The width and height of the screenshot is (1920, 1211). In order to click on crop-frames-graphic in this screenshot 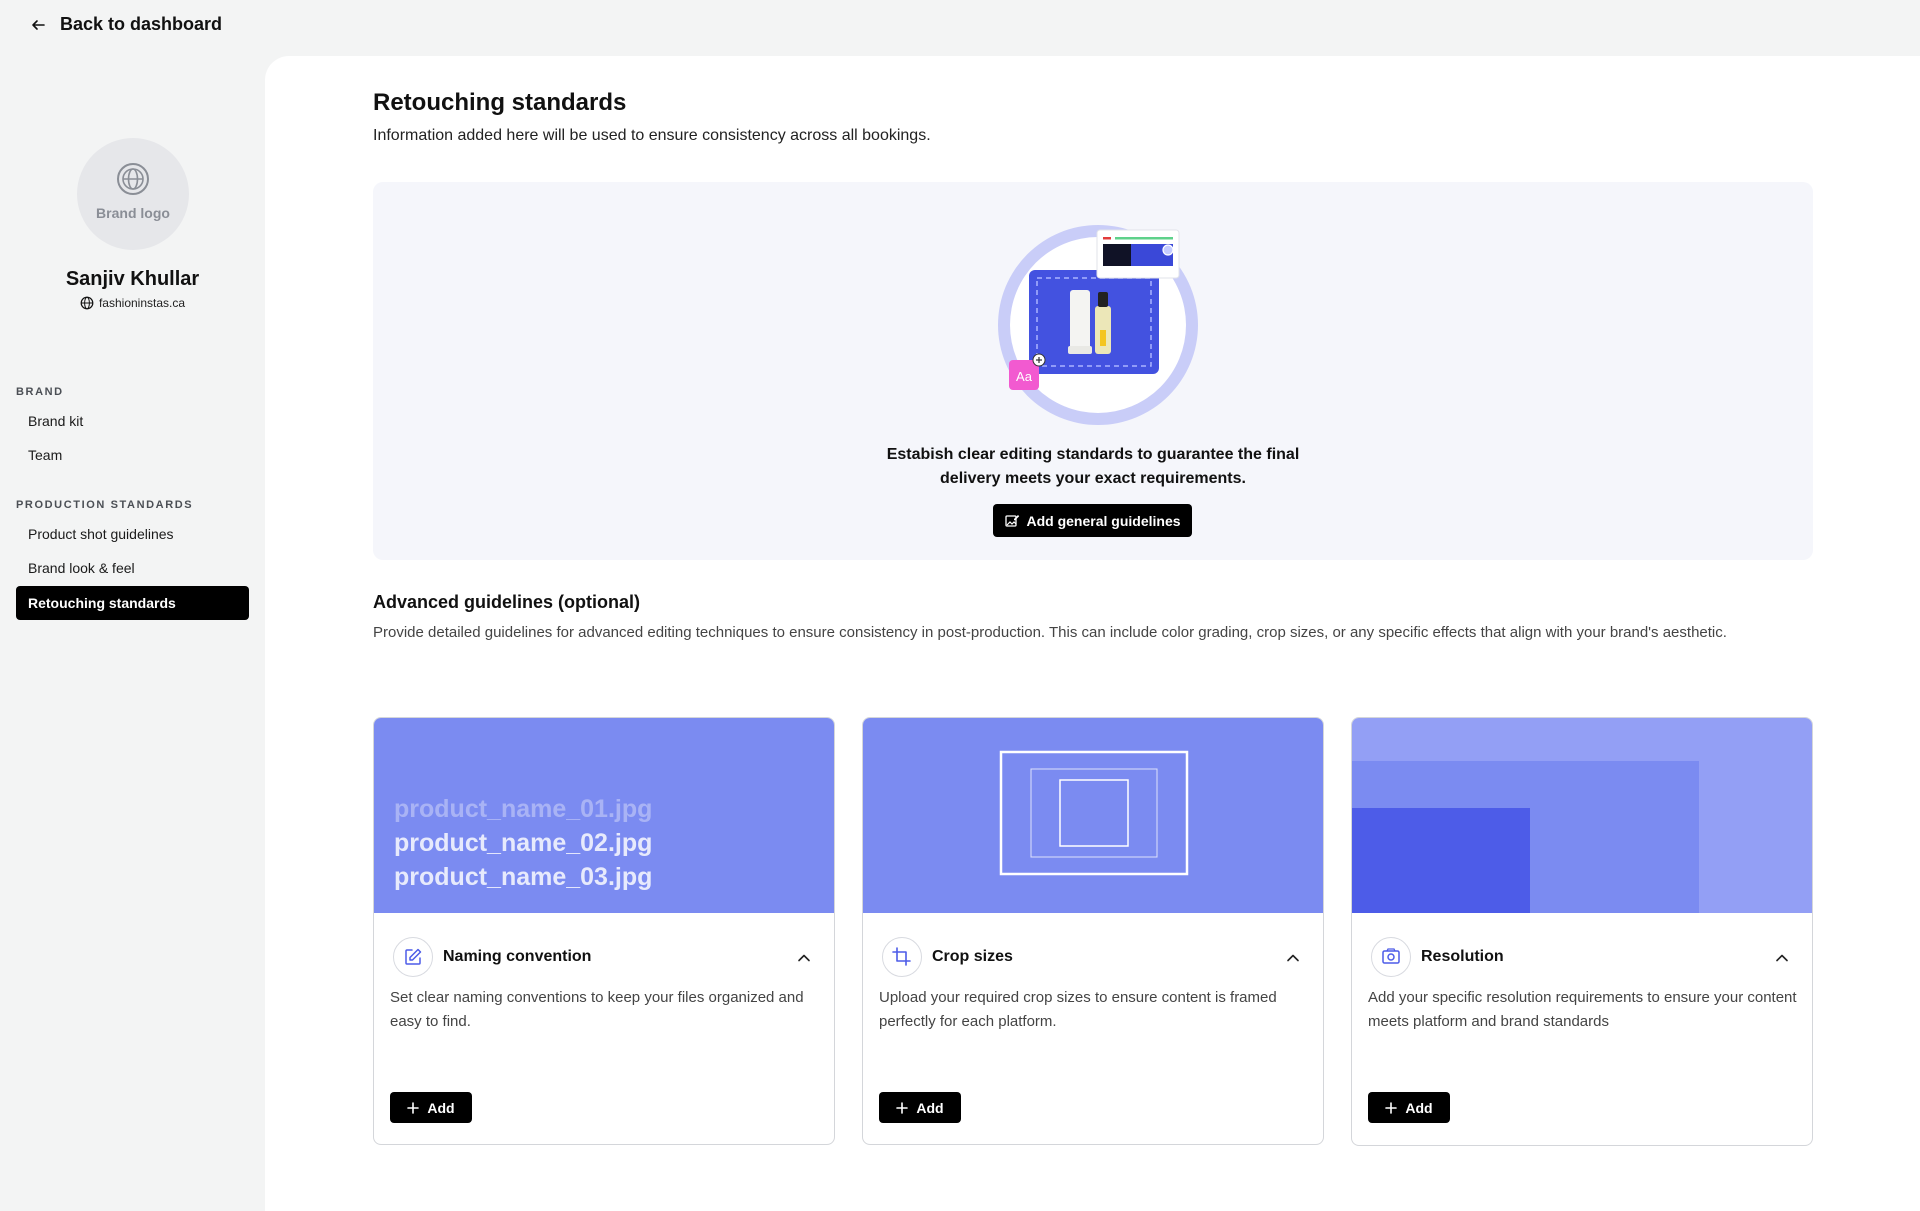, I will do `click(1094, 813)`.